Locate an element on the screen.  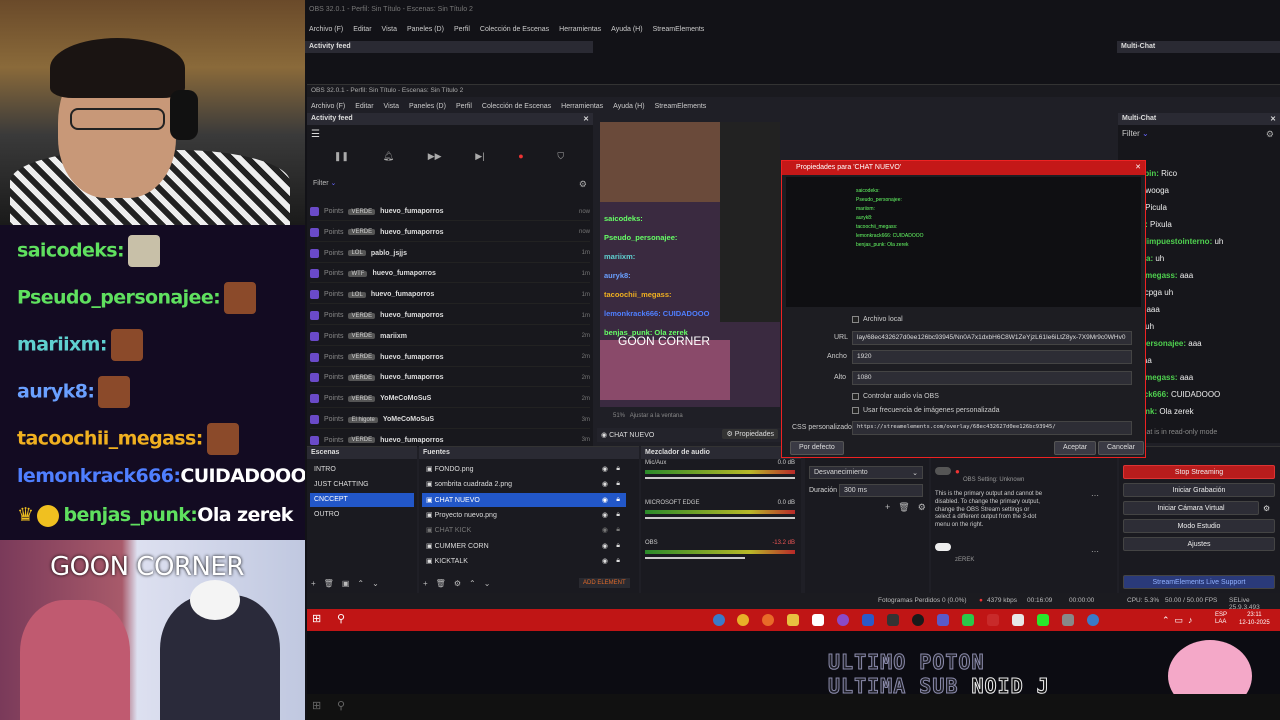
menu-item: Editar is located at coordinates (362, 29).